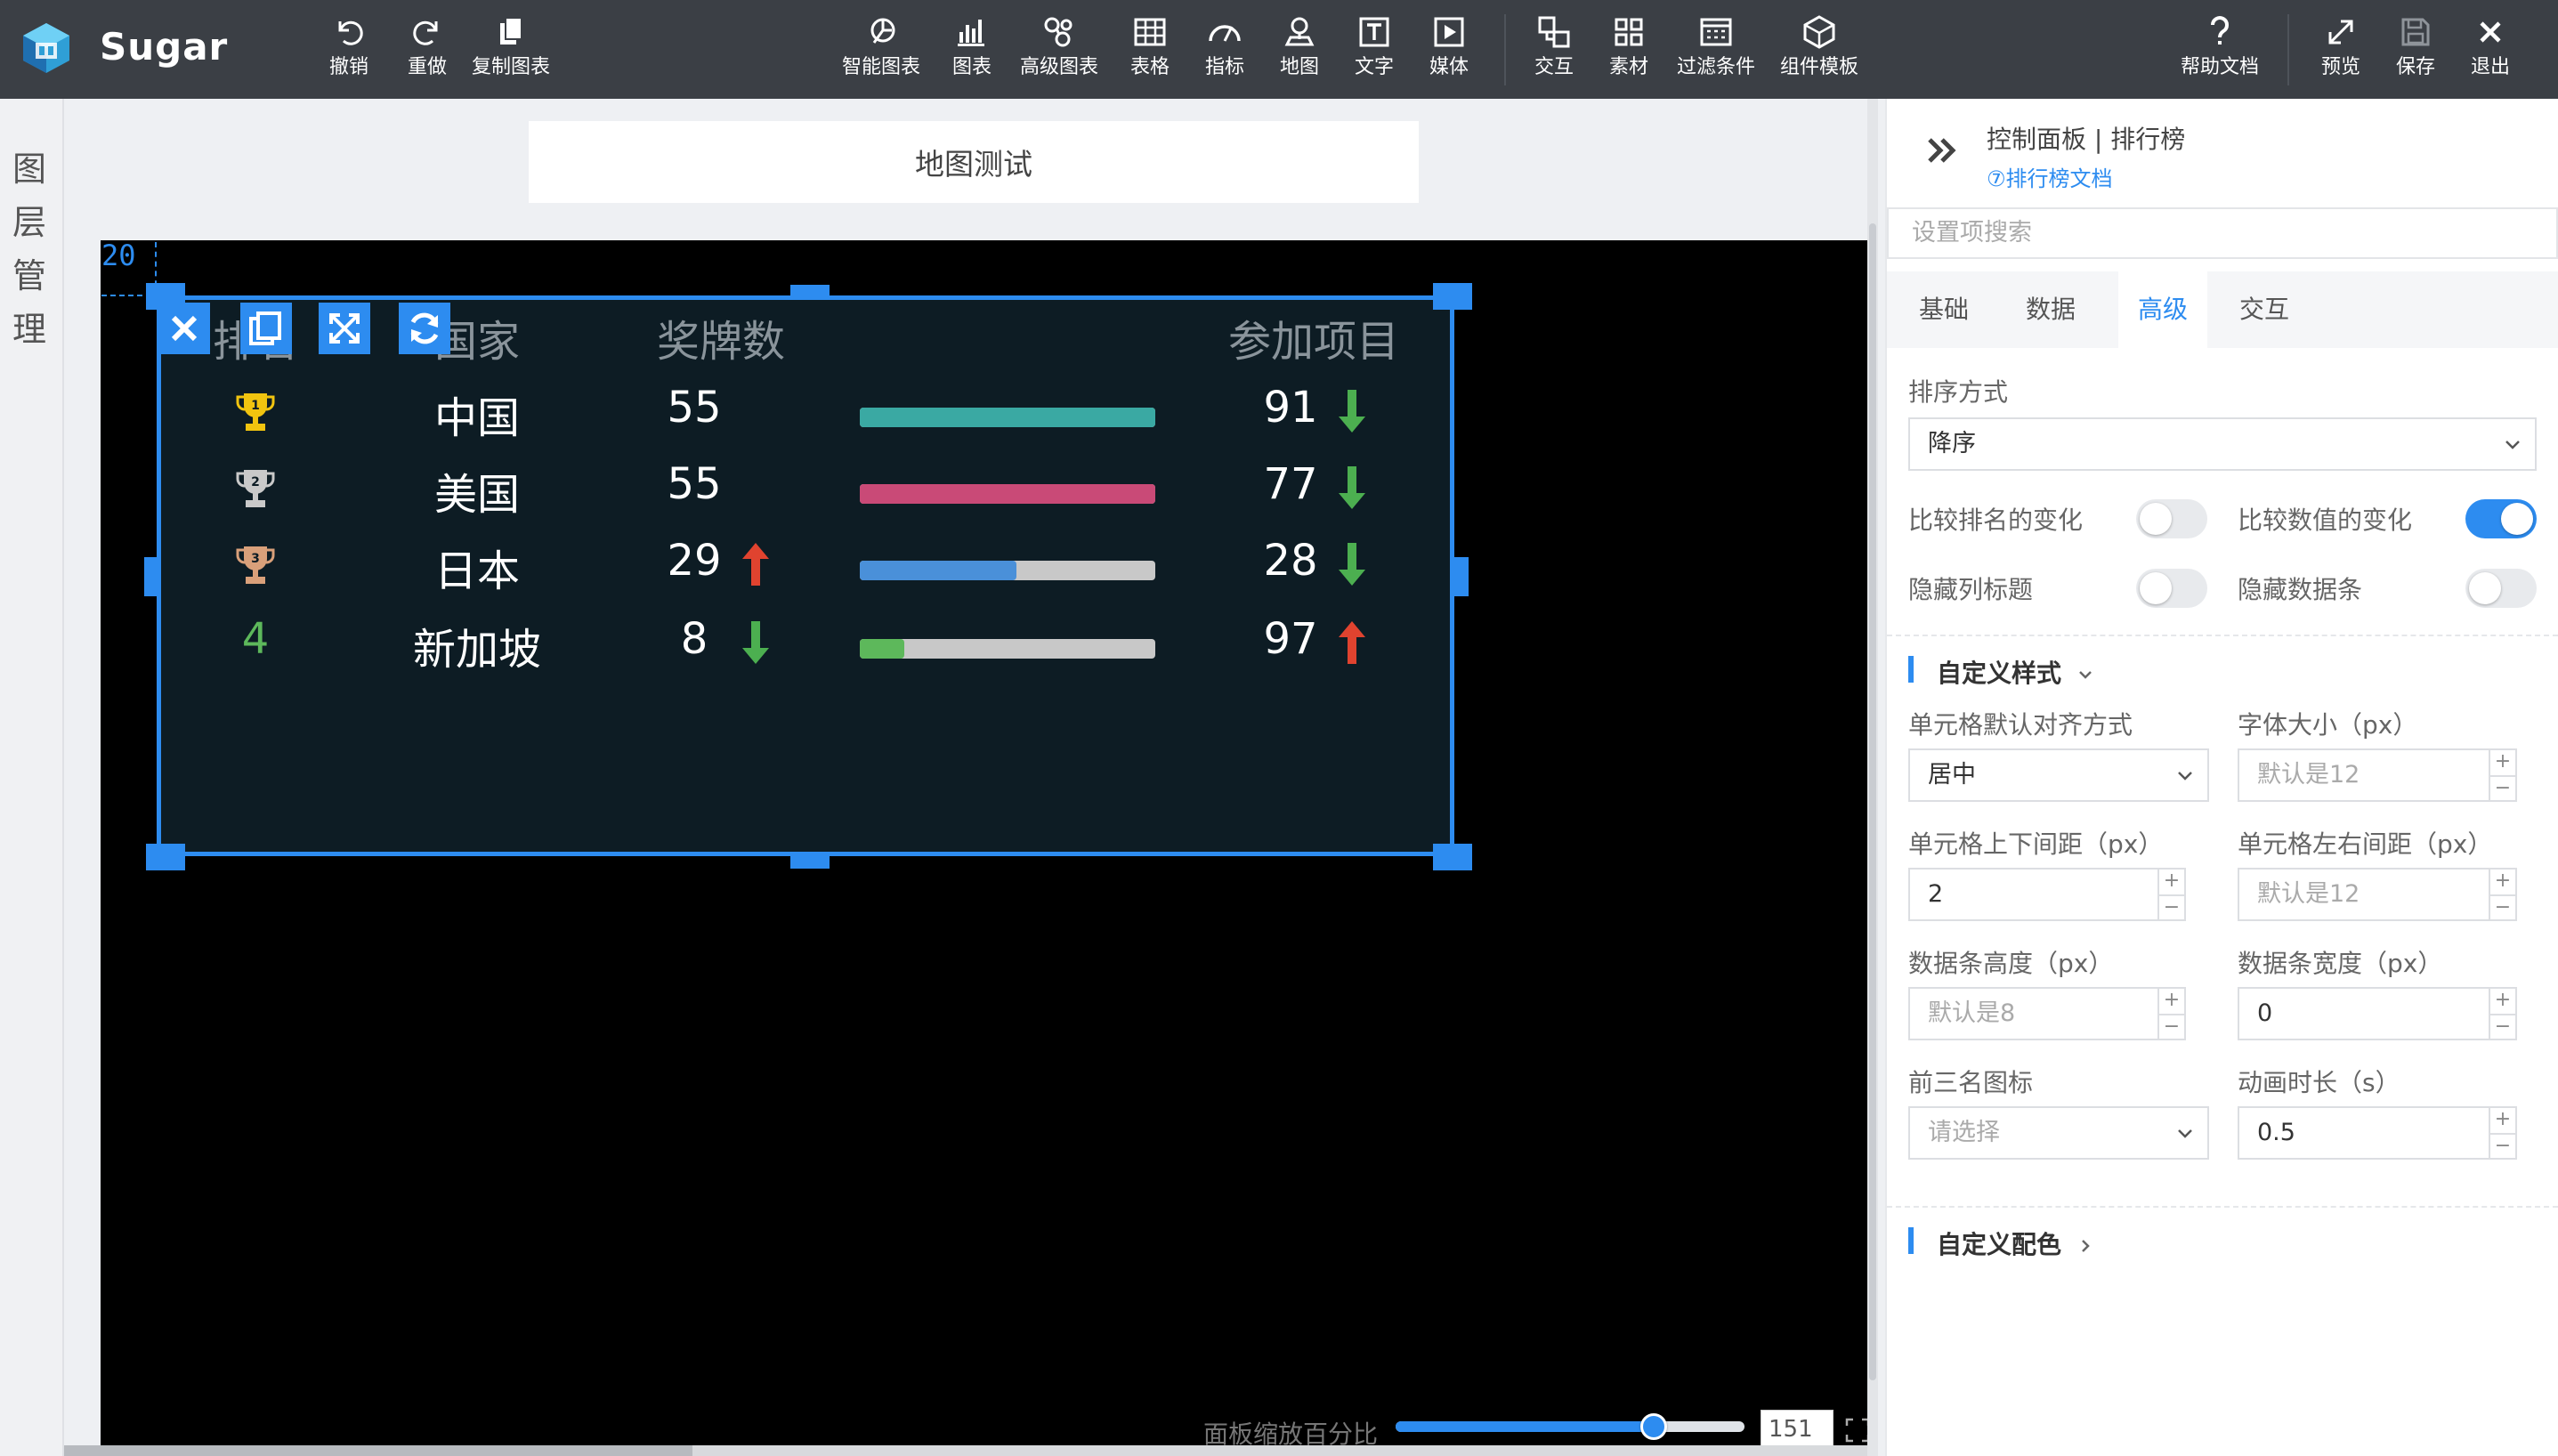  Describe the element at coordinates (2377, 1013) in the screenshot. I see `bar-width-input: 0 + −` at that location.